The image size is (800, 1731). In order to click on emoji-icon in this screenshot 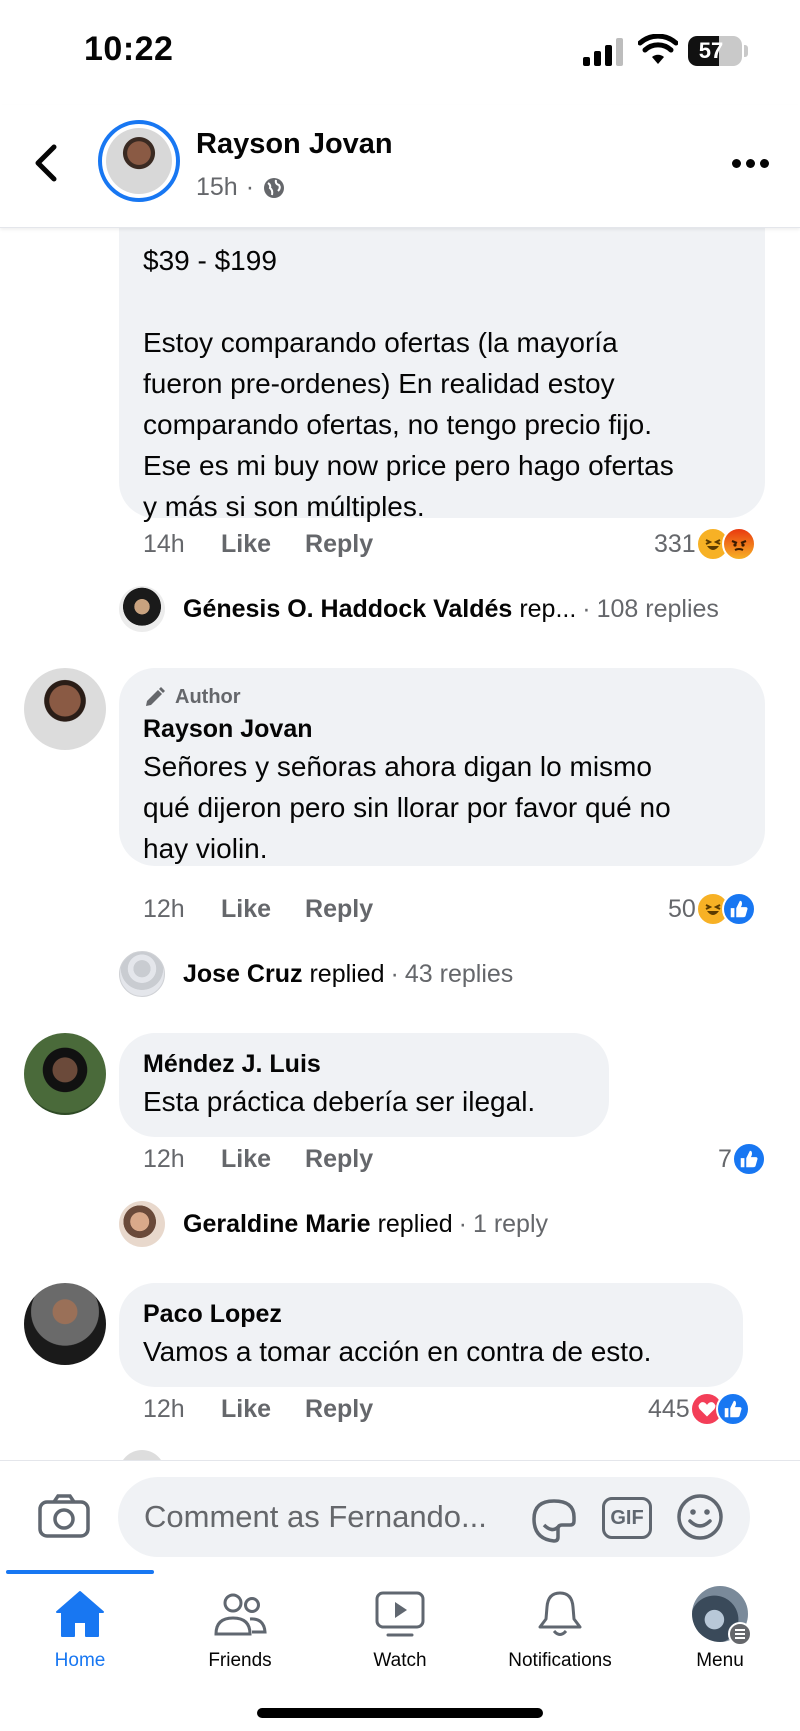, I will do `click(700, 1517)`.